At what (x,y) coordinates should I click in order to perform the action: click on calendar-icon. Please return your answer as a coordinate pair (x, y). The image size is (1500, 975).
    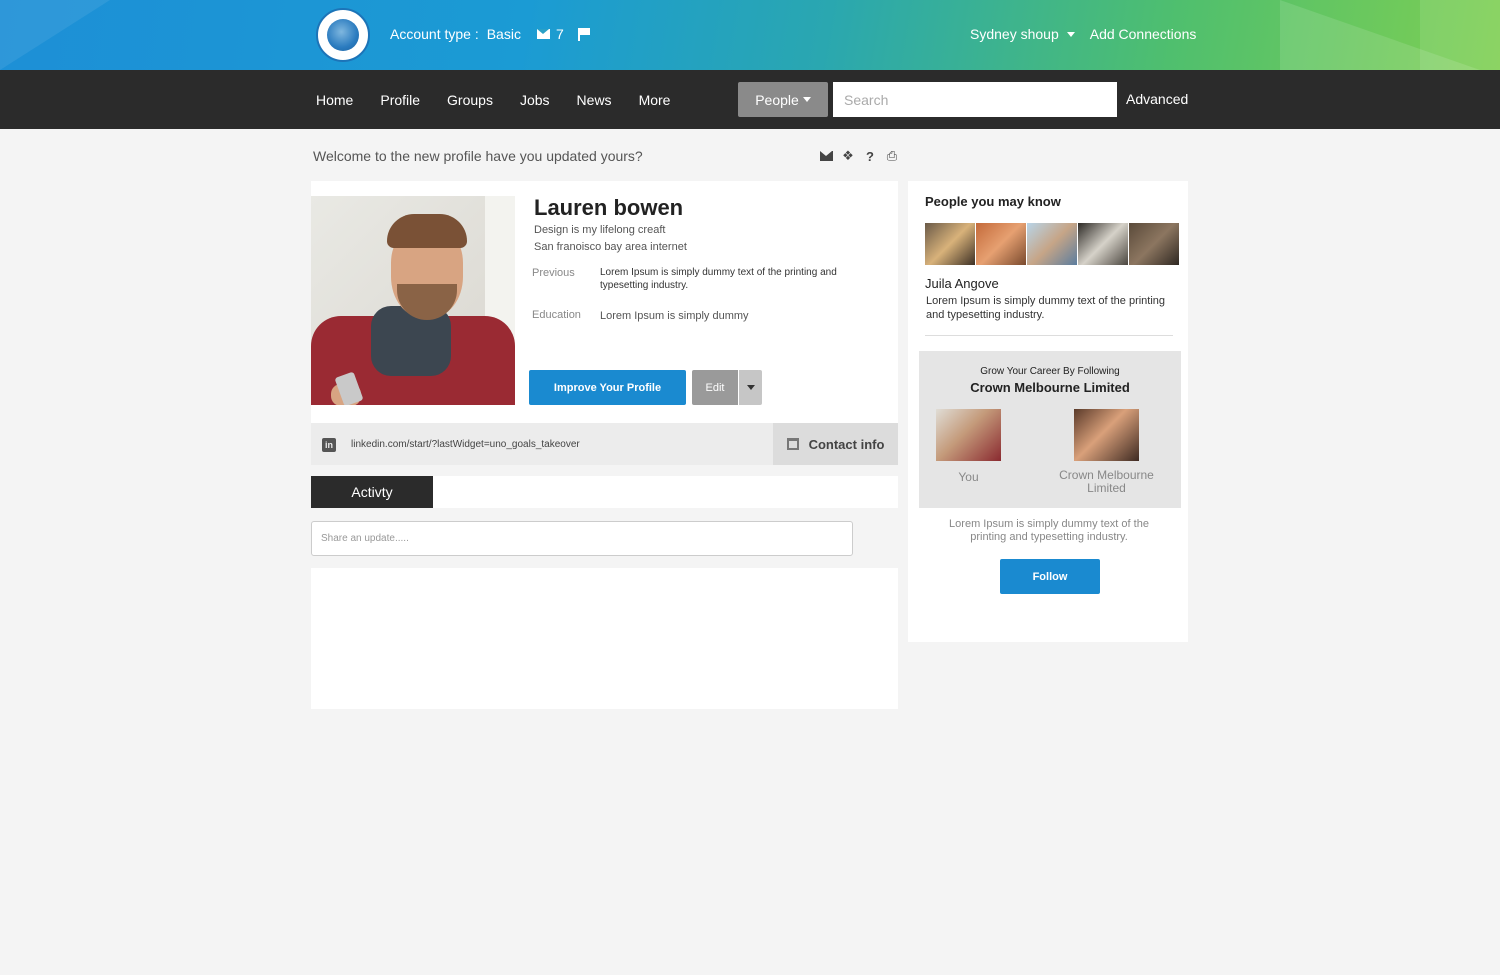
    Looking at the image, I should click on (792, 444).